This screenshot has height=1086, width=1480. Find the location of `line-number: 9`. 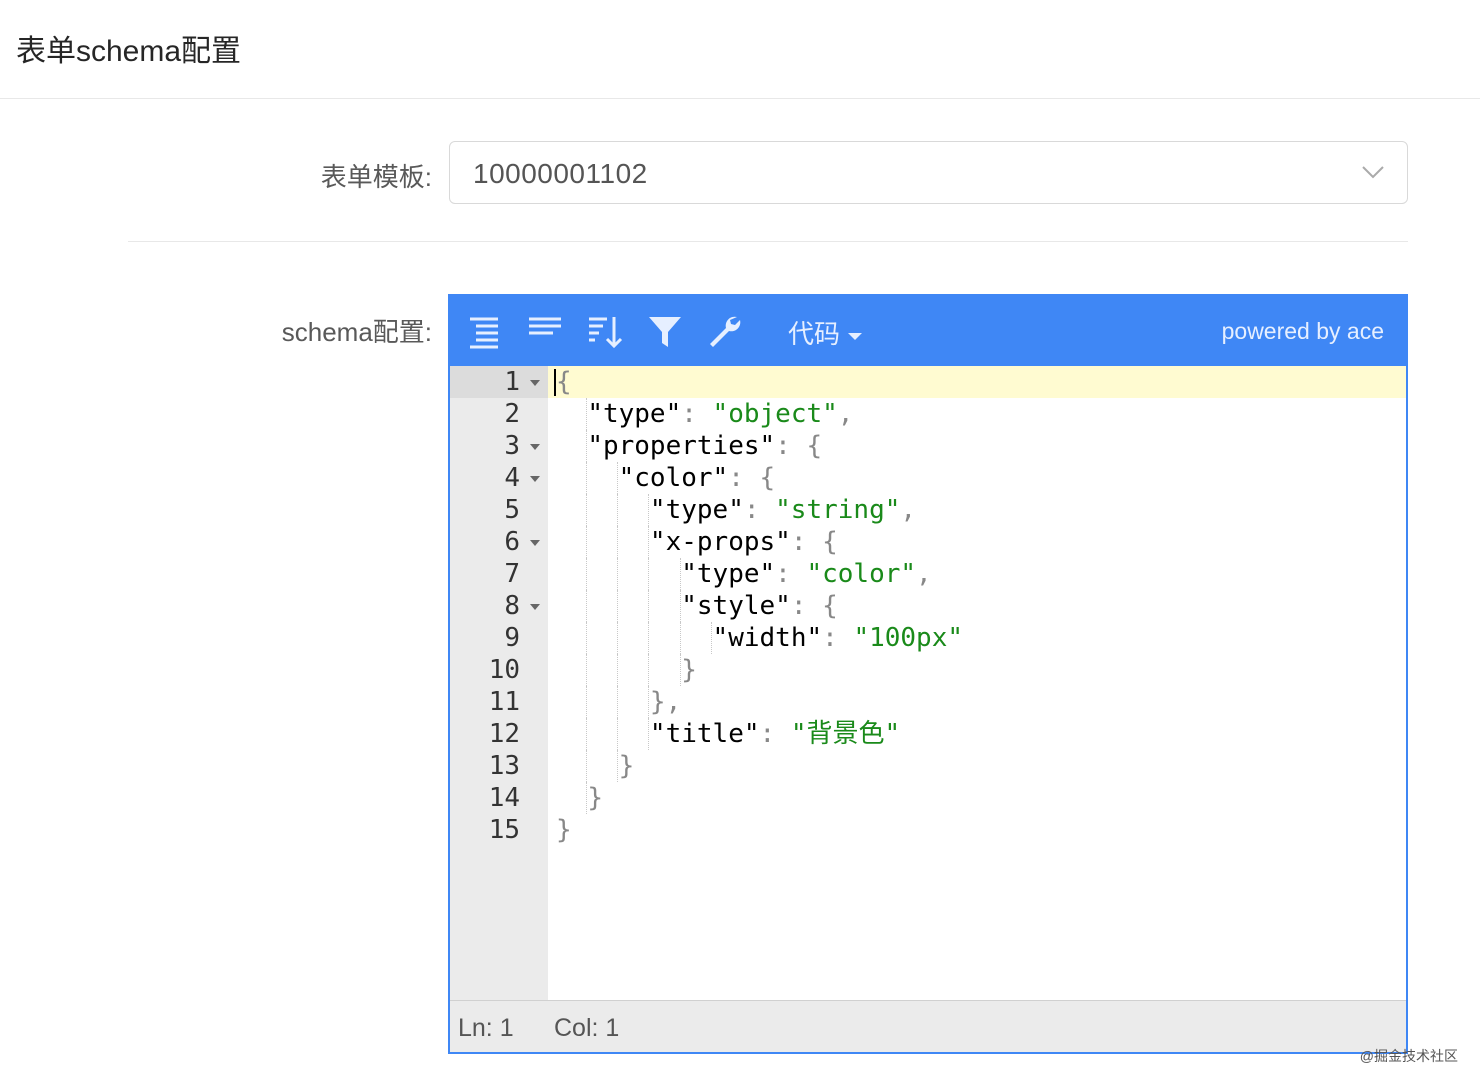

line-number: 9 is located at coordinates (512, 638).